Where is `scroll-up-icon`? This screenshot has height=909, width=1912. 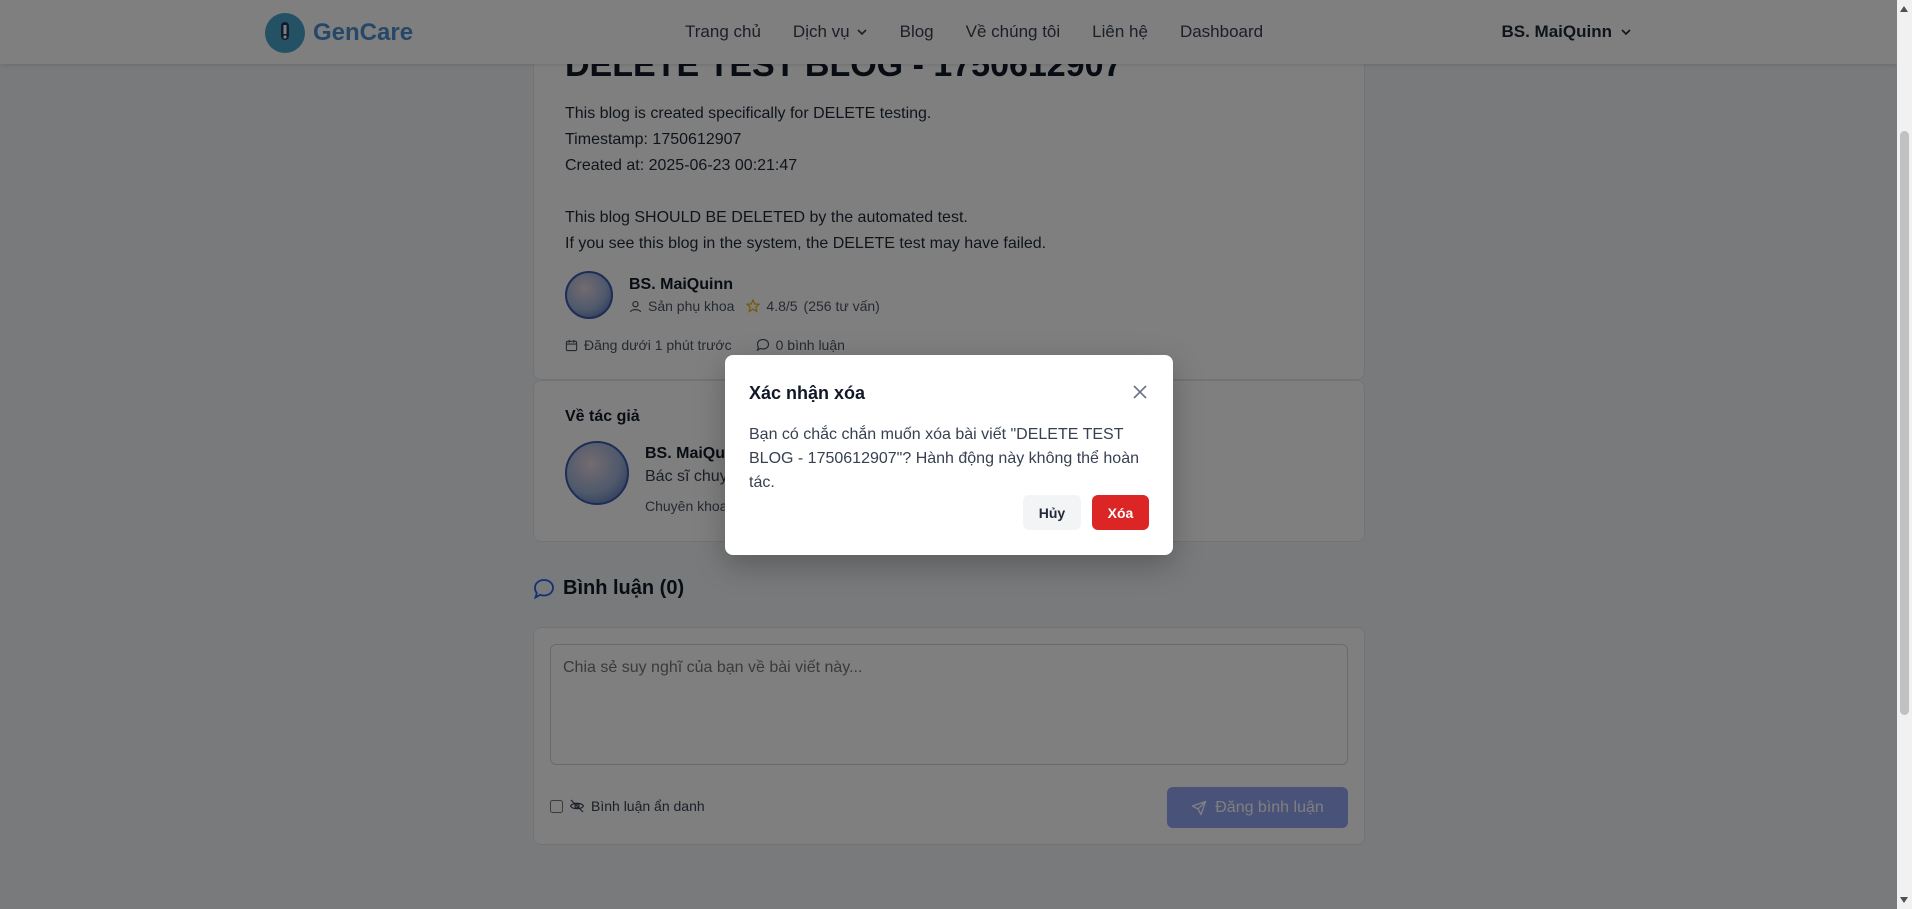 scroll-up-icon is located at coordinates (1904, 9).